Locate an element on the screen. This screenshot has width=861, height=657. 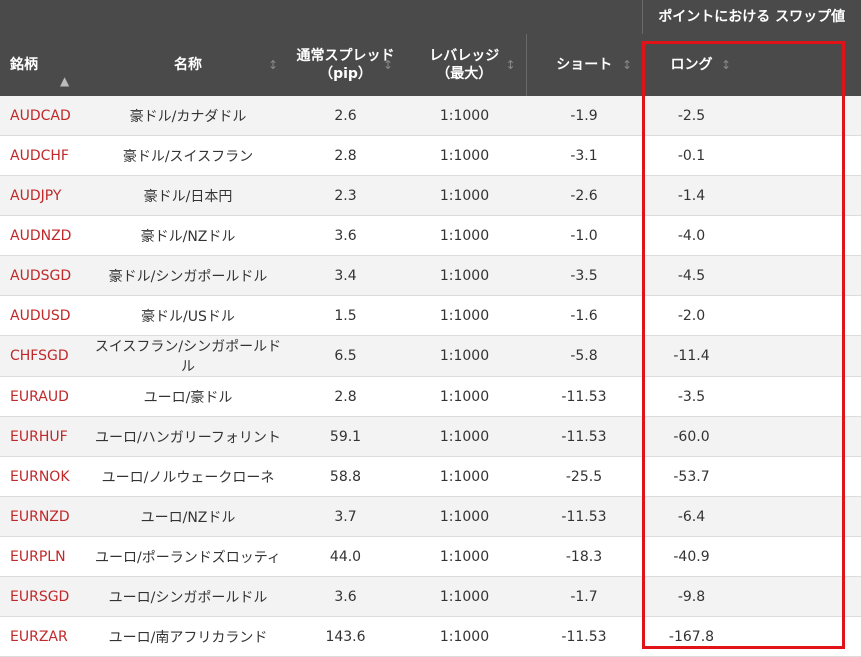
column-header-spread: 通常スプレッド（pip） ↕ is located at coordinates (345, 65).